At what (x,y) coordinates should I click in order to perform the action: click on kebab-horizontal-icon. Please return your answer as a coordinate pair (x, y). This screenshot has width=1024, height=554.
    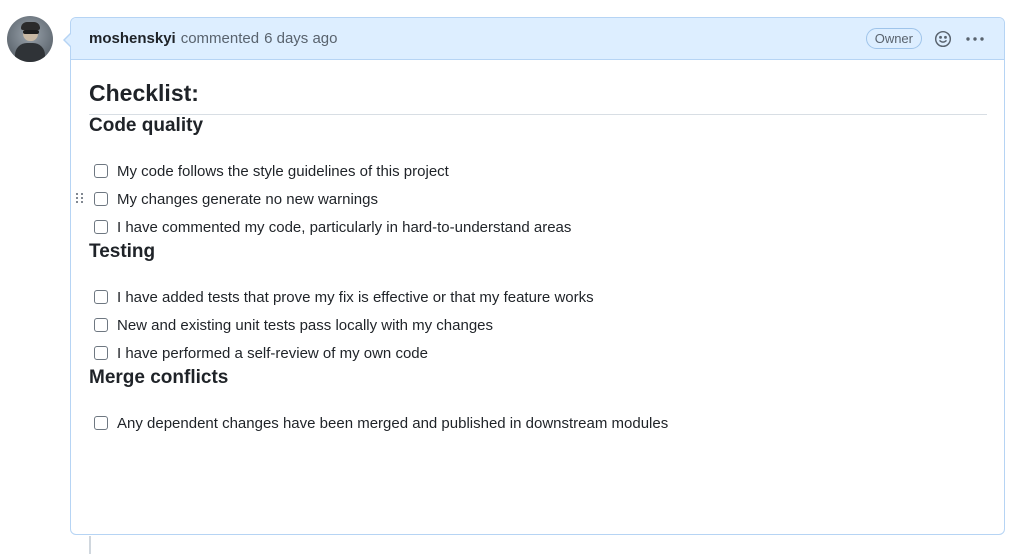
    Looking at the image, I should click on (975, 39).